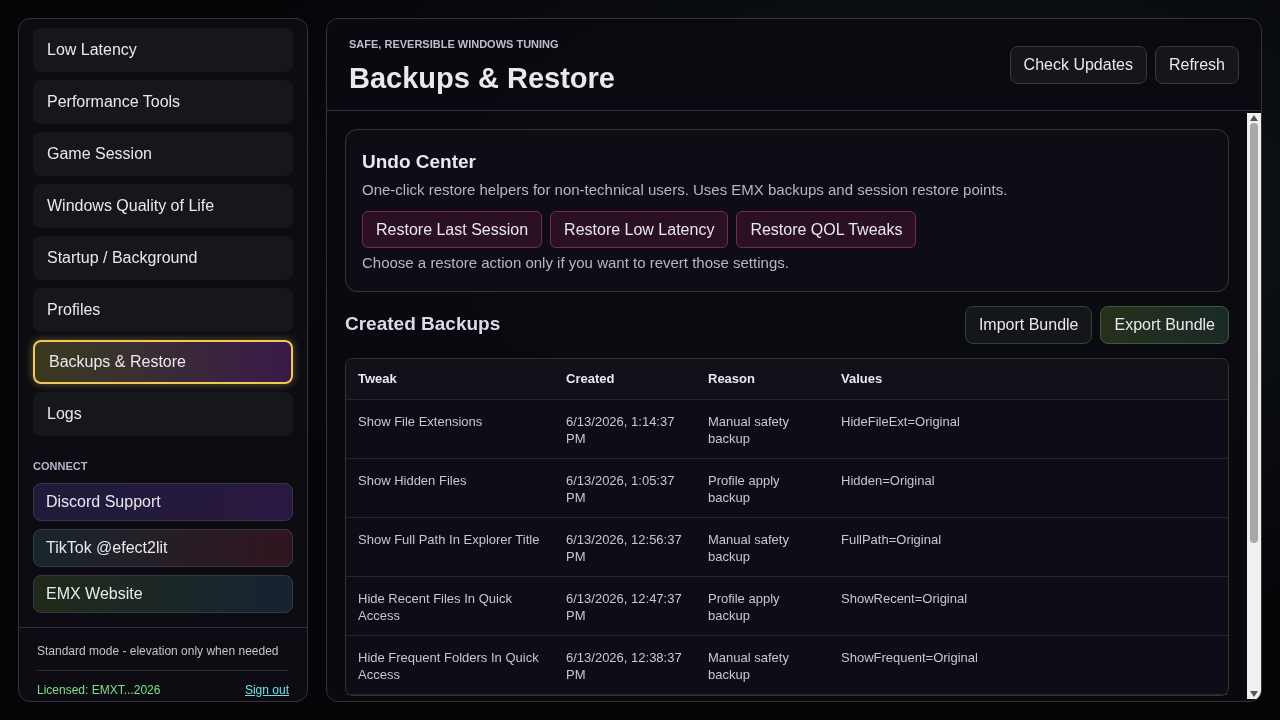  I want to click on nav-item: Backups & Restore, so click(163, 362).